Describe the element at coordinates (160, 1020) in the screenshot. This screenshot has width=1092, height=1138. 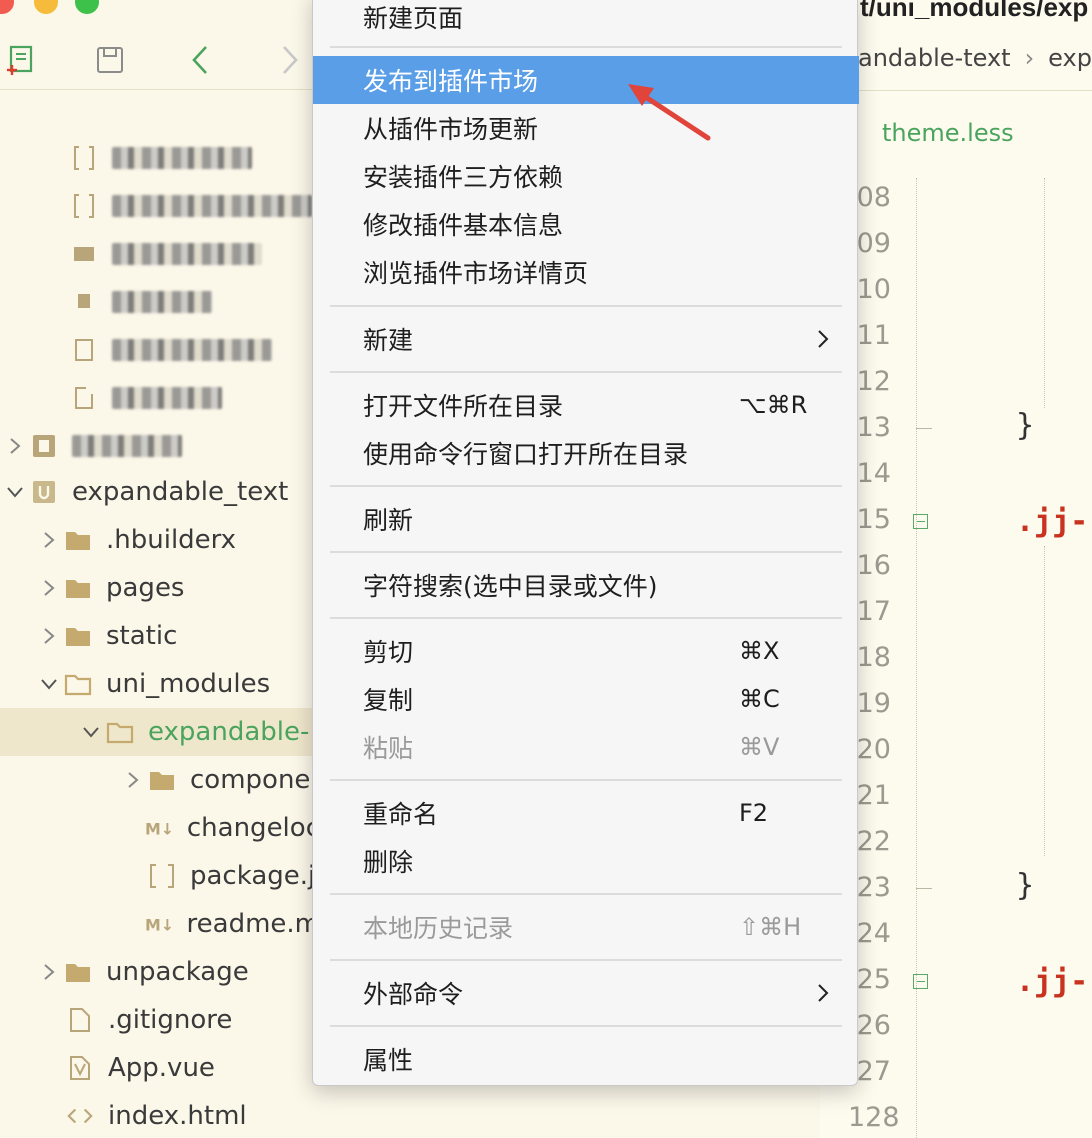
I see `tree-row-file: .gitignore` at that location.